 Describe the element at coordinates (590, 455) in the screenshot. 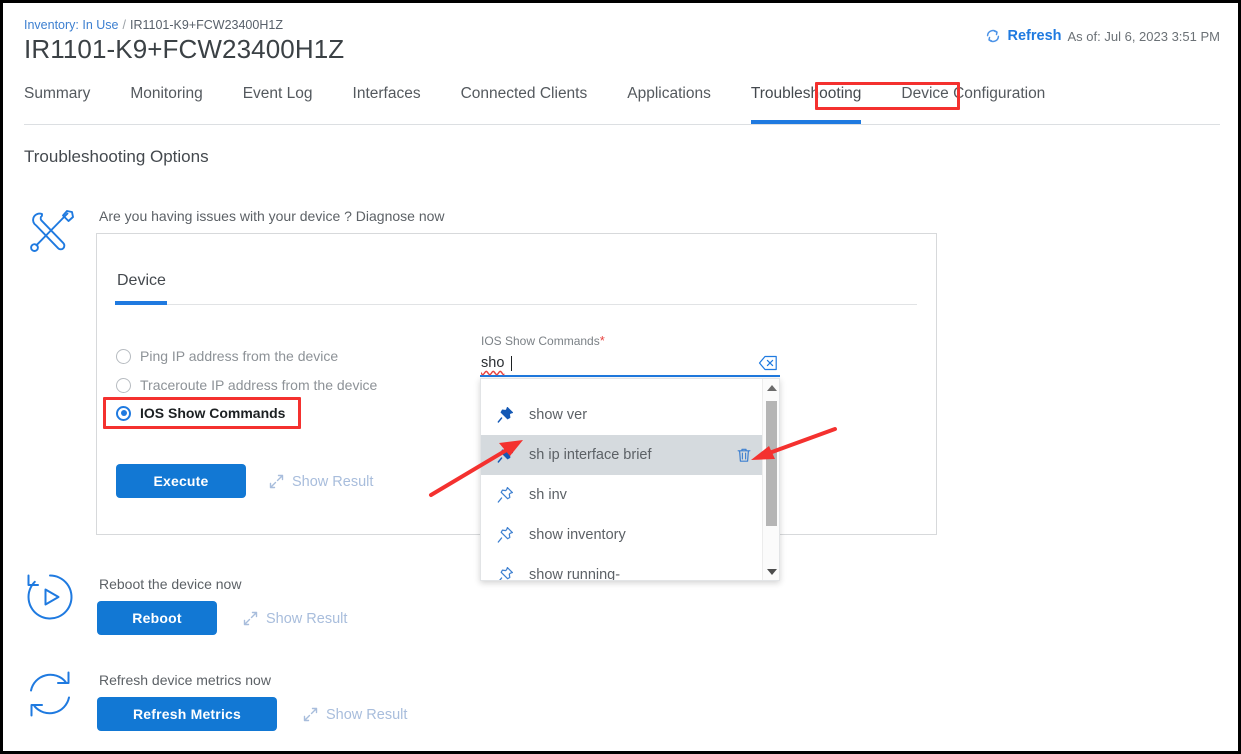

I see `list-item-label: sh ip interface brief` at that location.